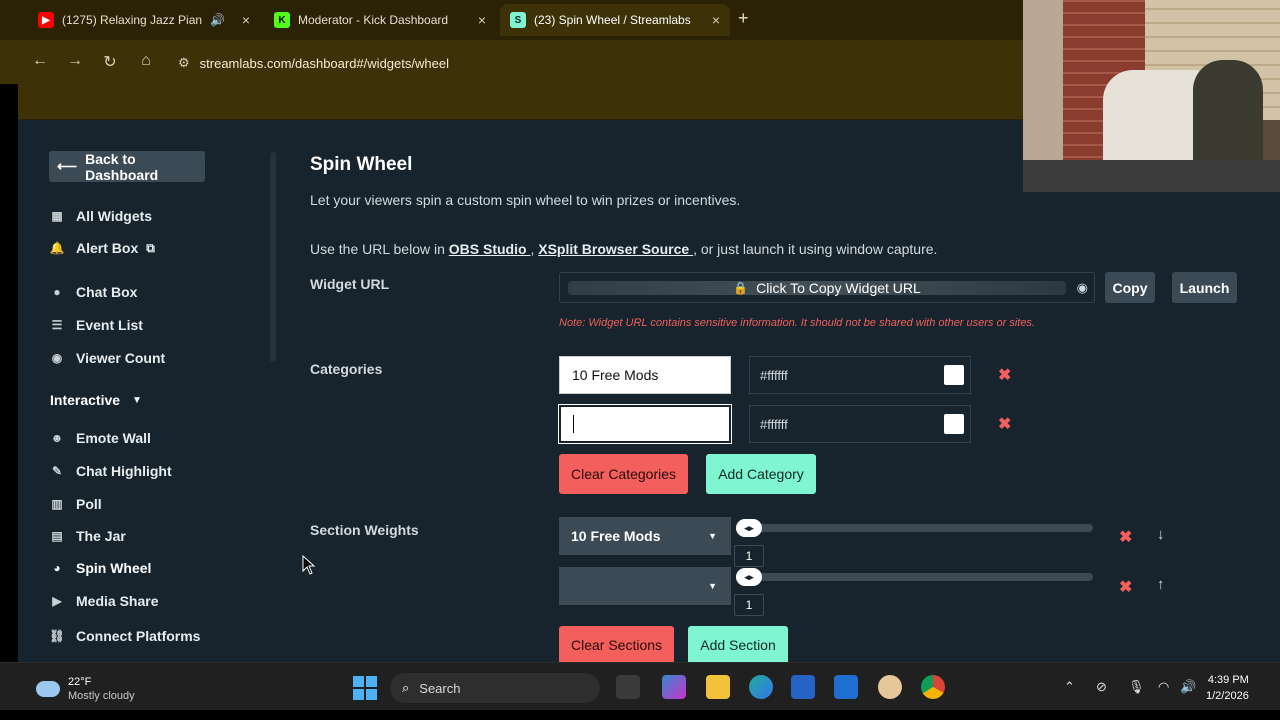  What do you see at coordinates (645, 375) in the screenshot?
I see `category-name-input: 10 Free Mods` at bounding box center [645, 375].